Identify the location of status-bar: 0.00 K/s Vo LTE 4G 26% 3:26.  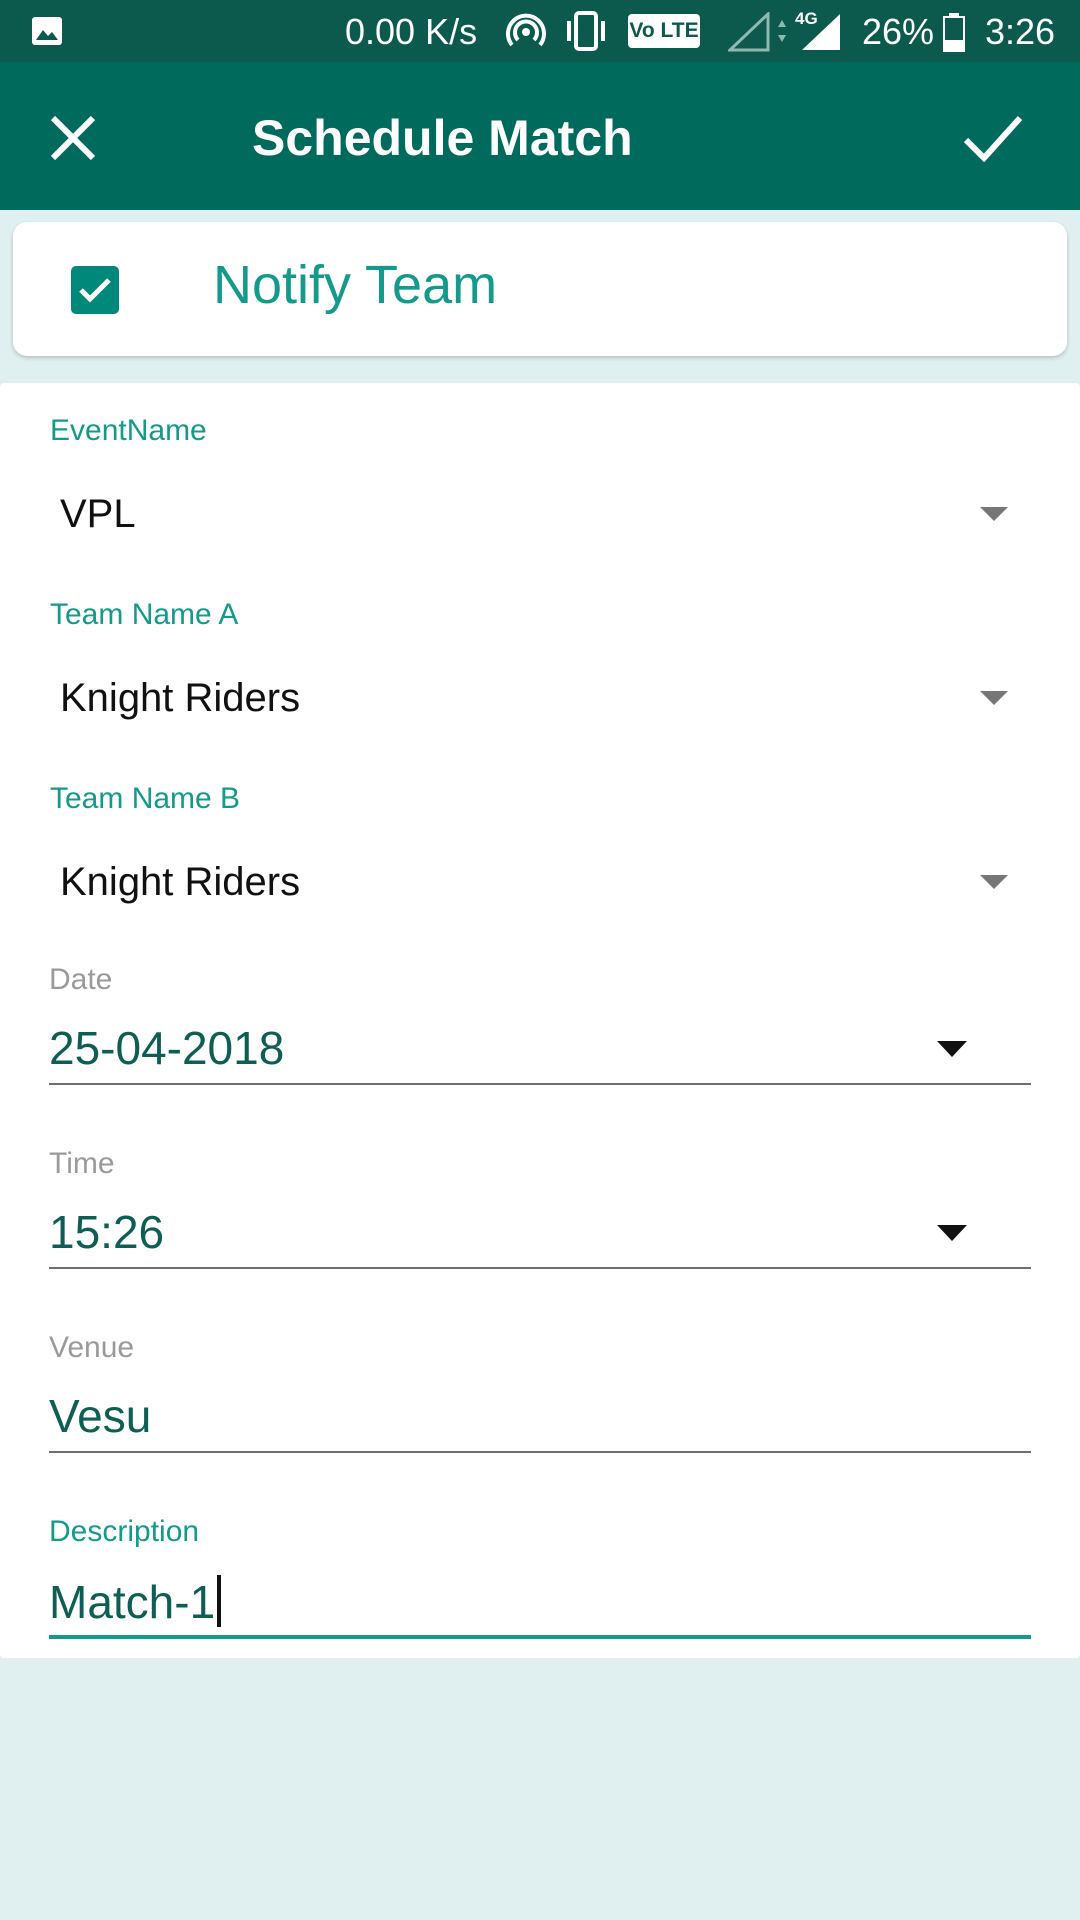
(540, 31).